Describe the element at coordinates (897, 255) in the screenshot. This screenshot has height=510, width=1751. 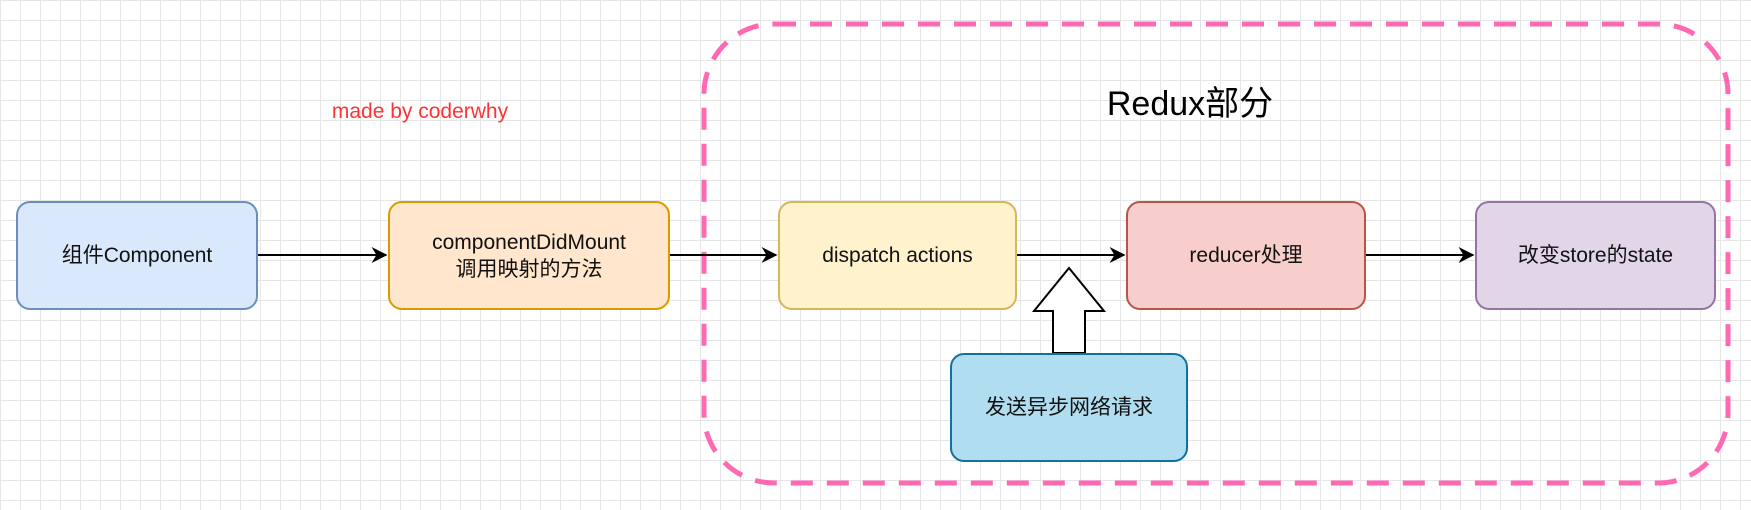
I see `node-dispatch-actions: dispatch actions` at that location.